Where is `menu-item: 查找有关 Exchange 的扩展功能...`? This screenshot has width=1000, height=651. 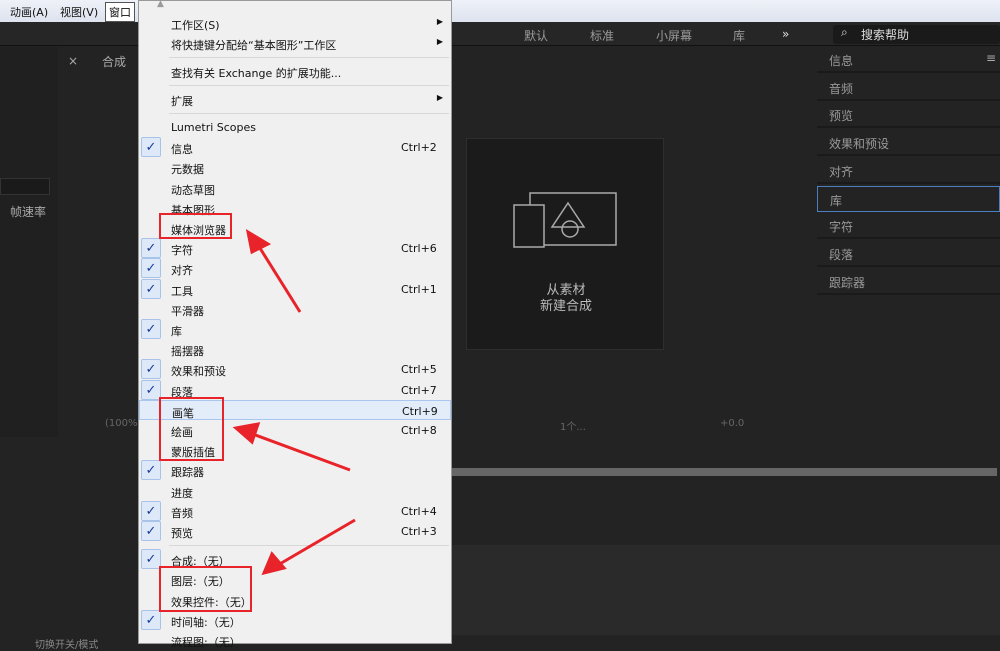
menu-item: 查找有关 Exchange 的扩展功能... is located at coordinates (295, 71).